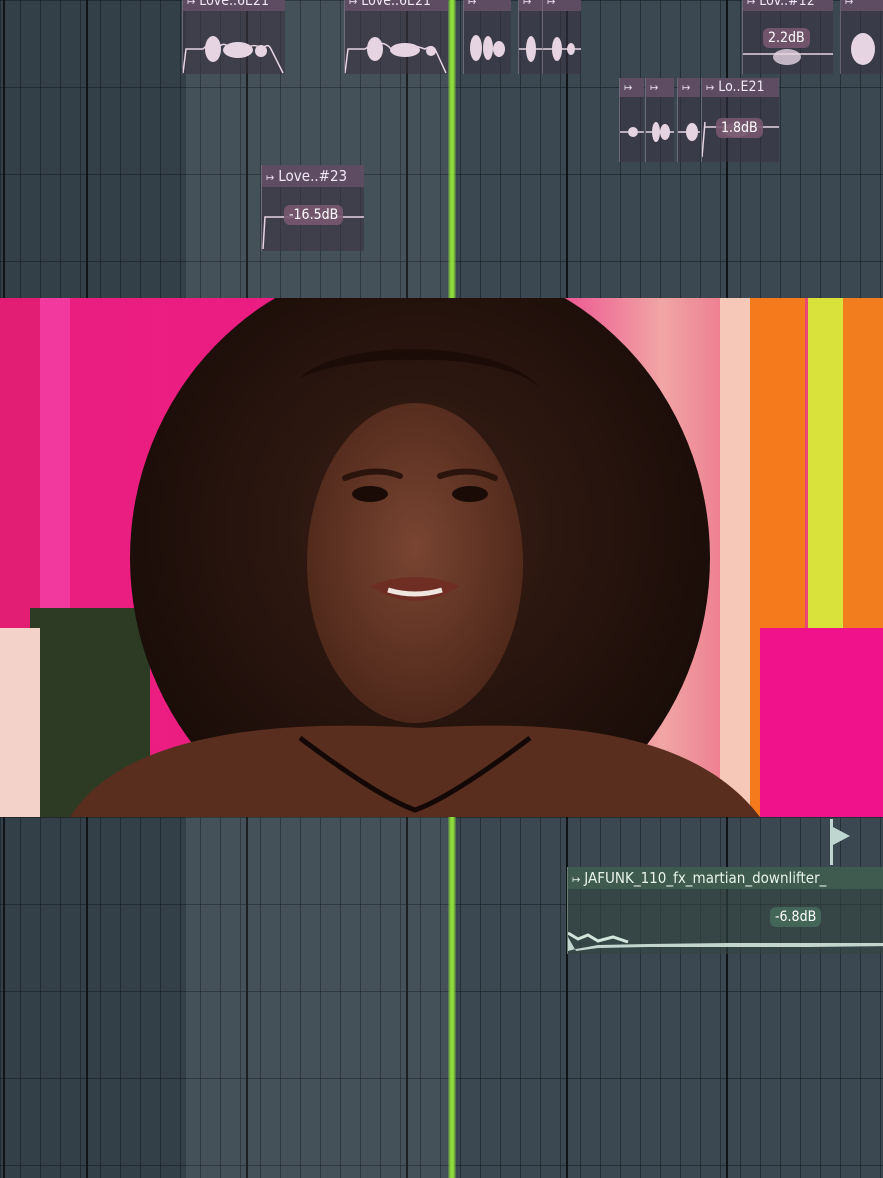  I want to click on clip-header: ↦ JAFUNK_110_fx_martian_downlifter_, so click(725, 878).